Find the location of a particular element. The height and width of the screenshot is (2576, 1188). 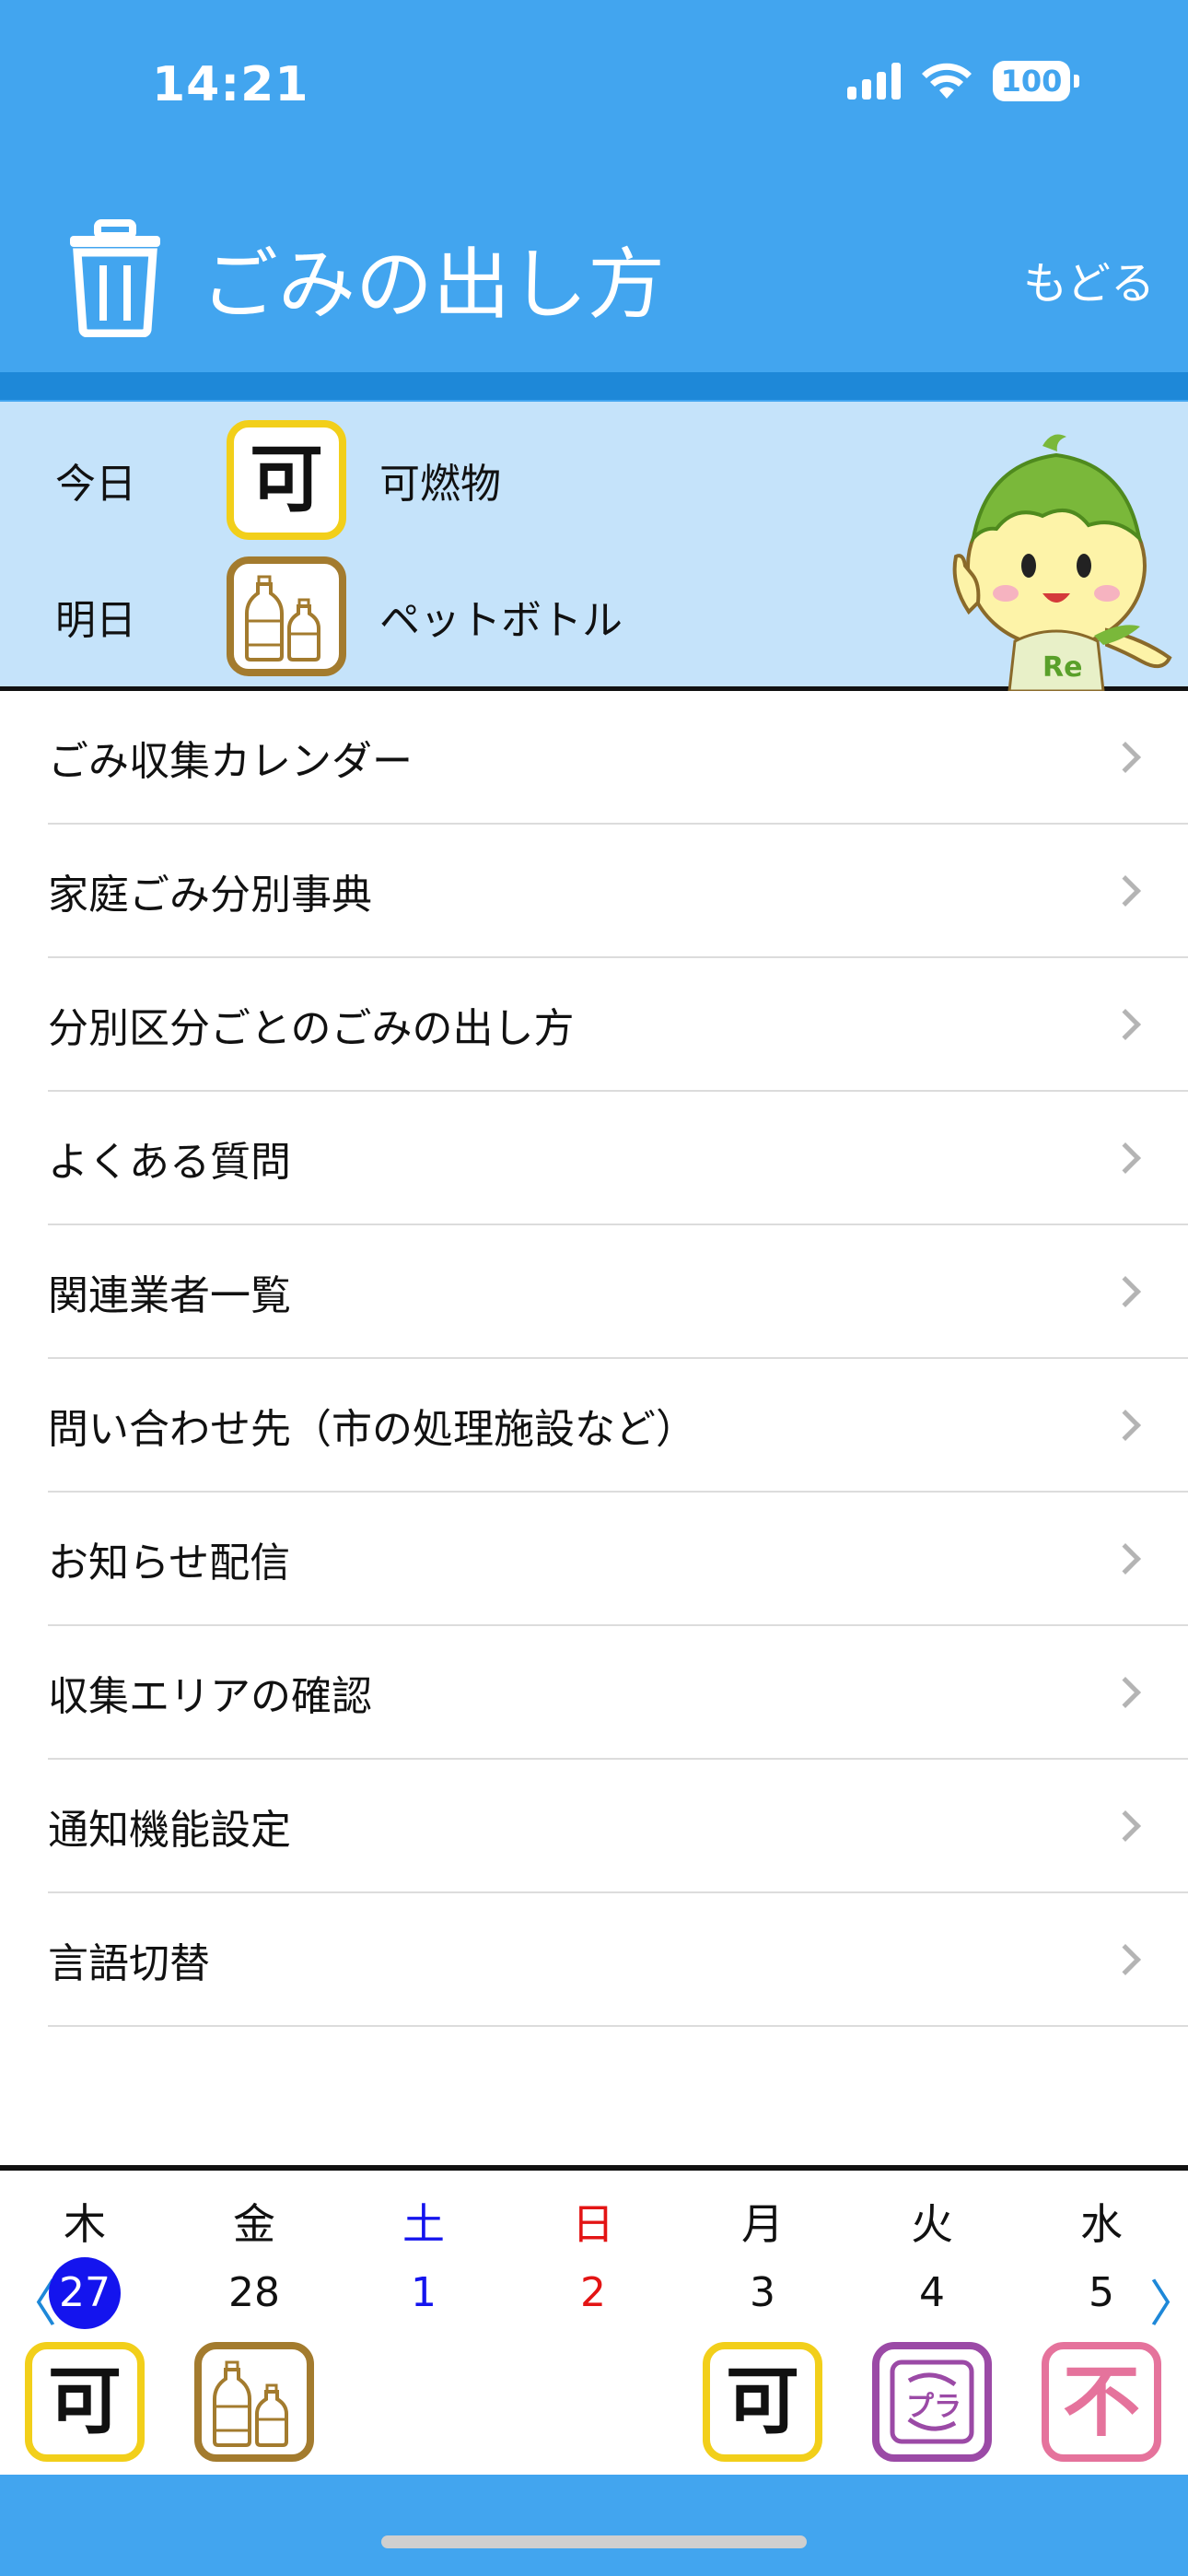

mascot-character-icon: Re is located at coordinates (1062, 562).